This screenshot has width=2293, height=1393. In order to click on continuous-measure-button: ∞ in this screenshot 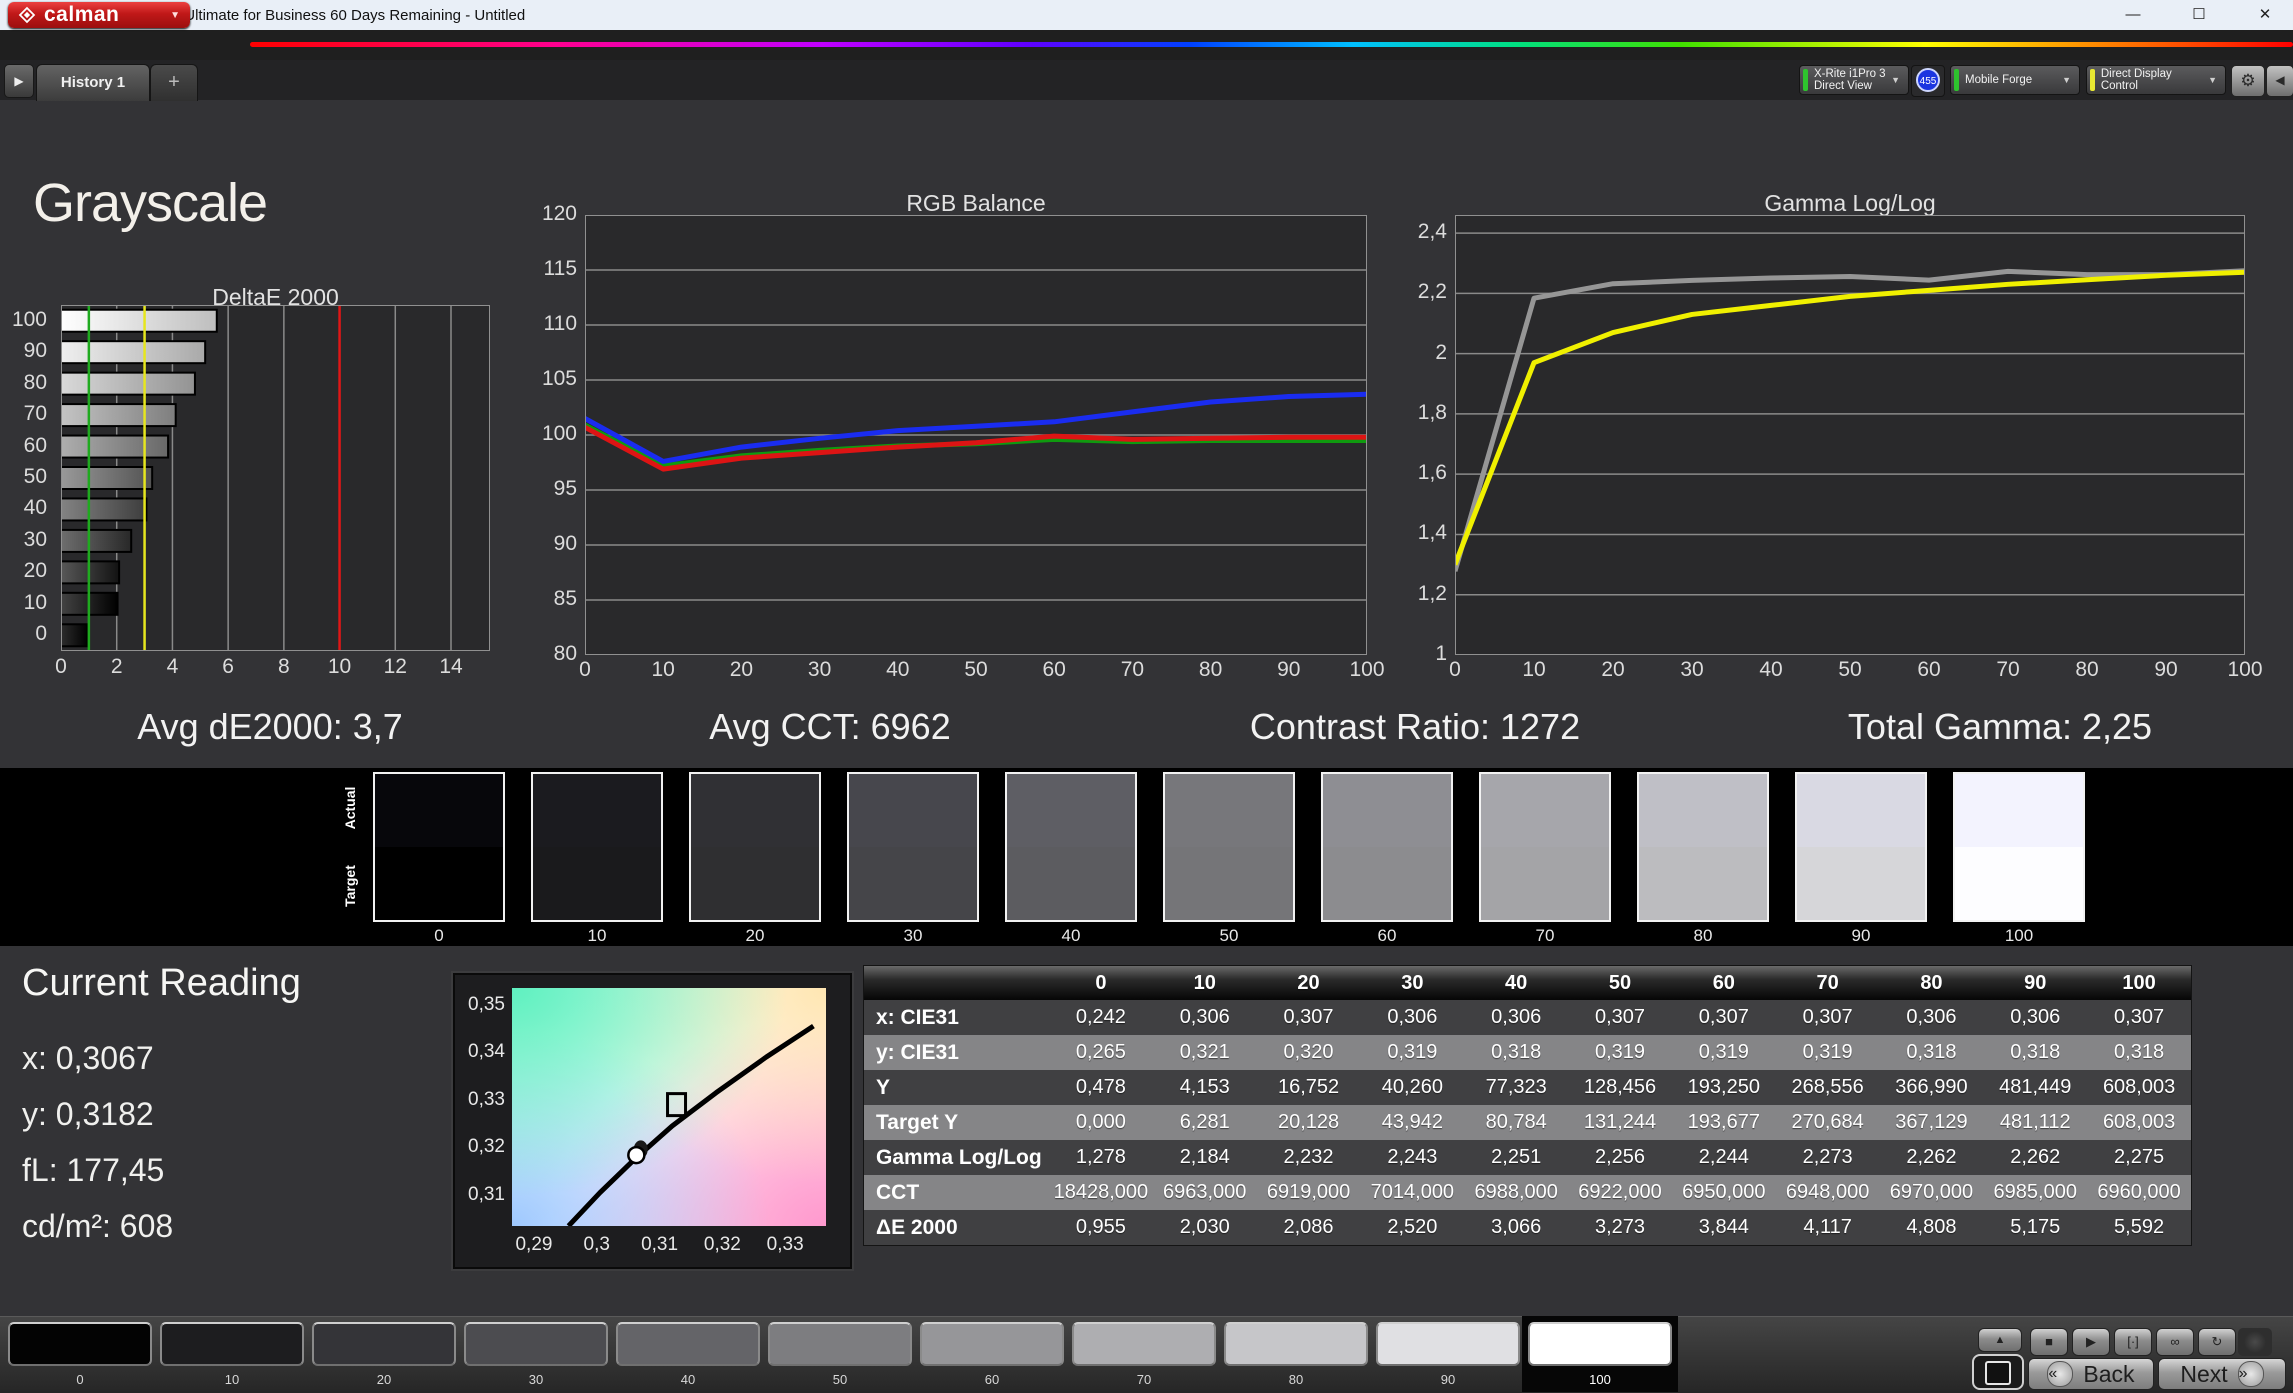, I will do `click(2175, 1342)`.